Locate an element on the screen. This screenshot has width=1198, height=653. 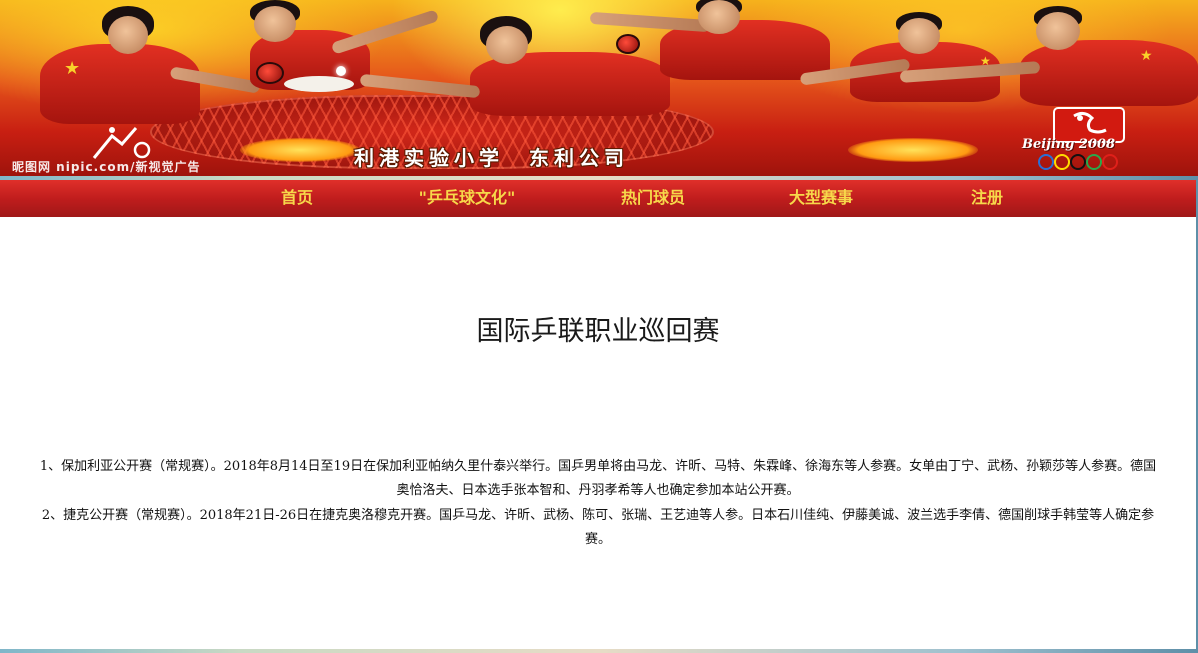
flame-right-decoration is located at coordinates (913, 150).